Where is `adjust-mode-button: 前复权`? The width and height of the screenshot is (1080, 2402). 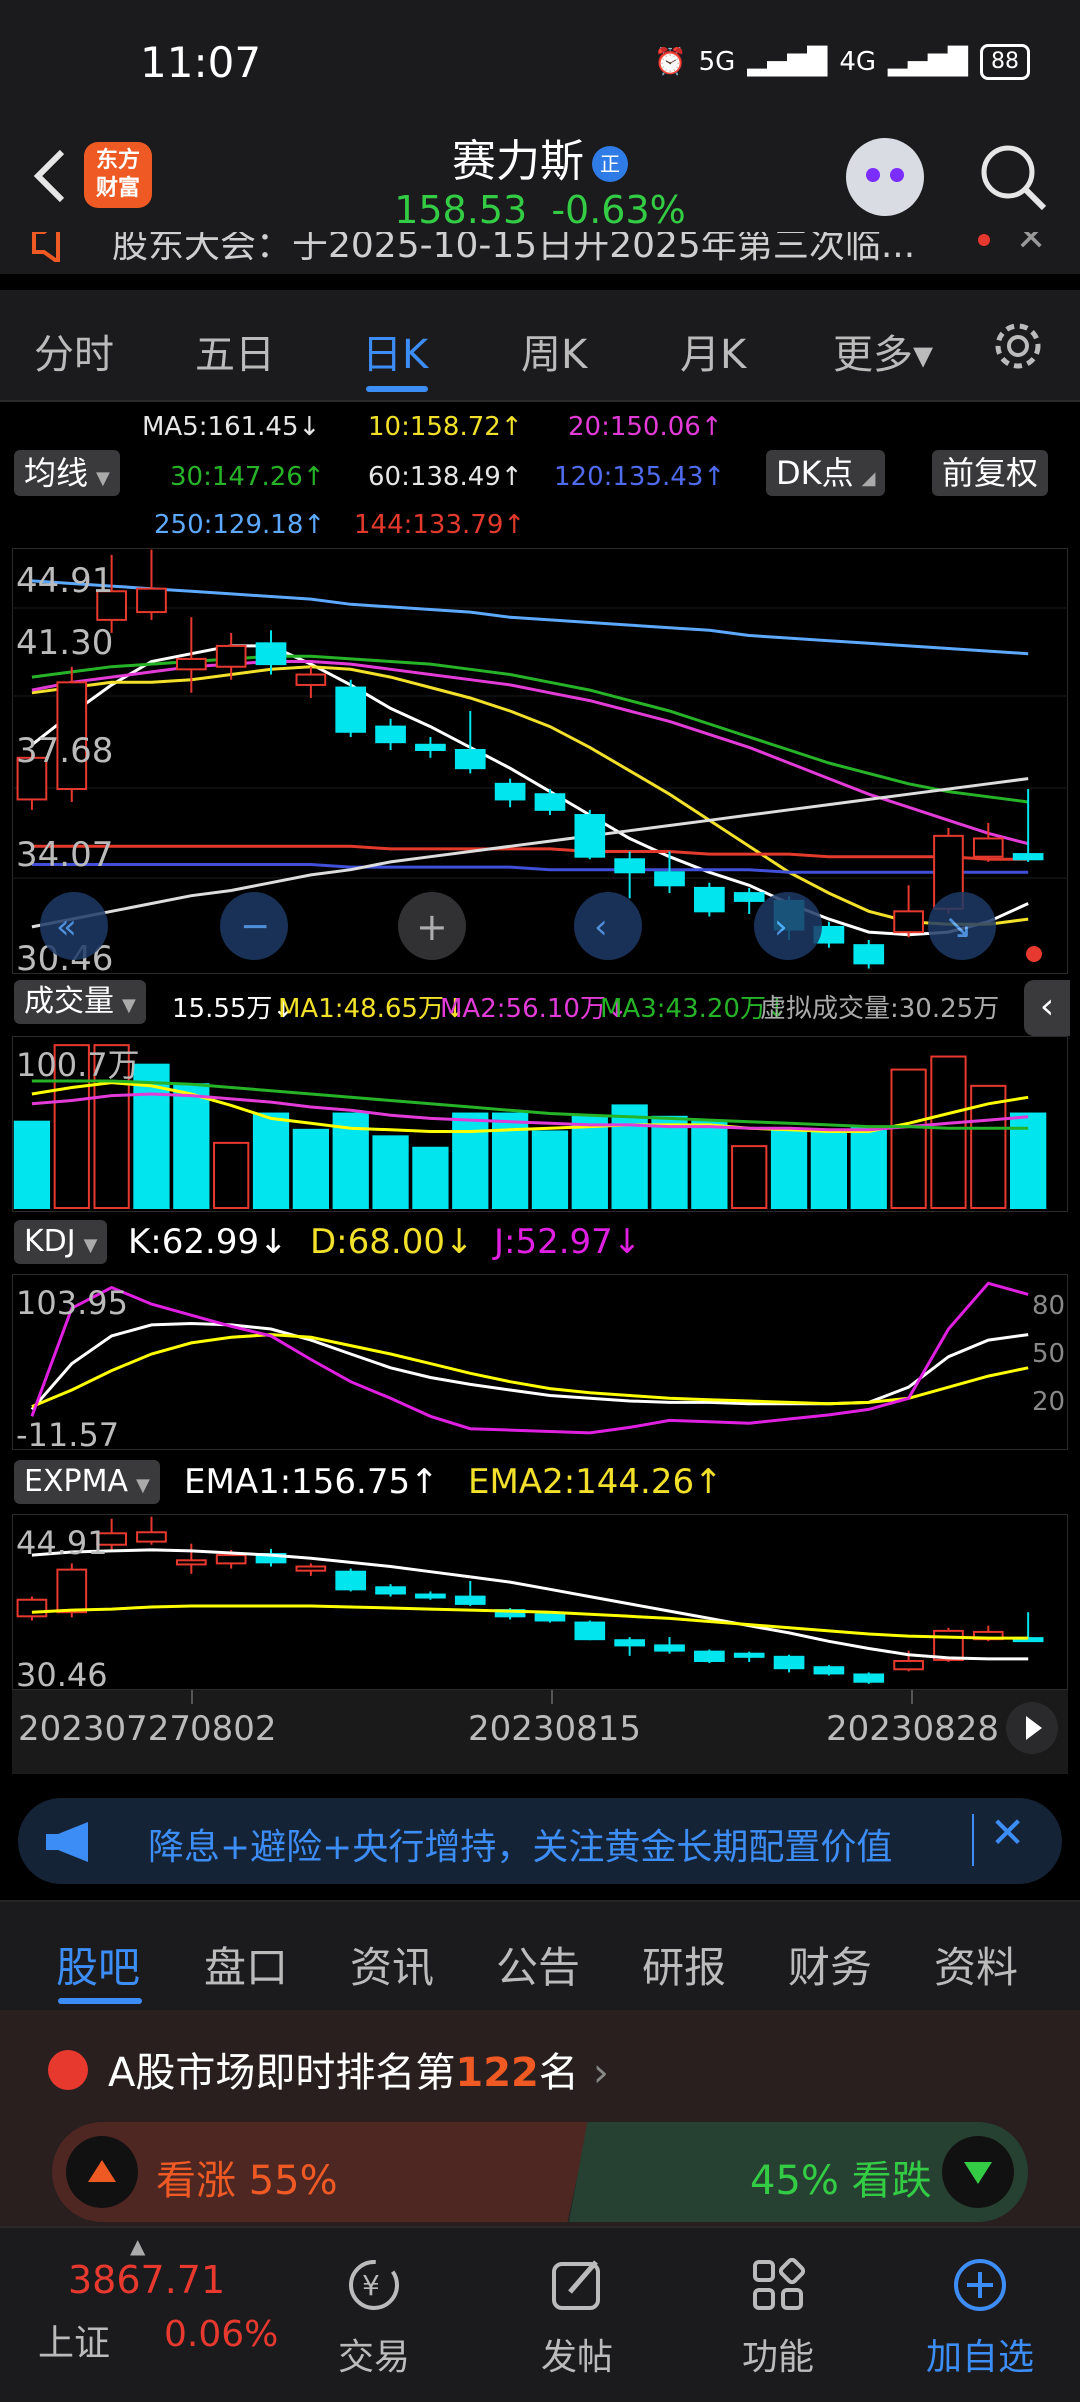
adjust-mode-button: 前复权 is located at coordinates (990, 473).